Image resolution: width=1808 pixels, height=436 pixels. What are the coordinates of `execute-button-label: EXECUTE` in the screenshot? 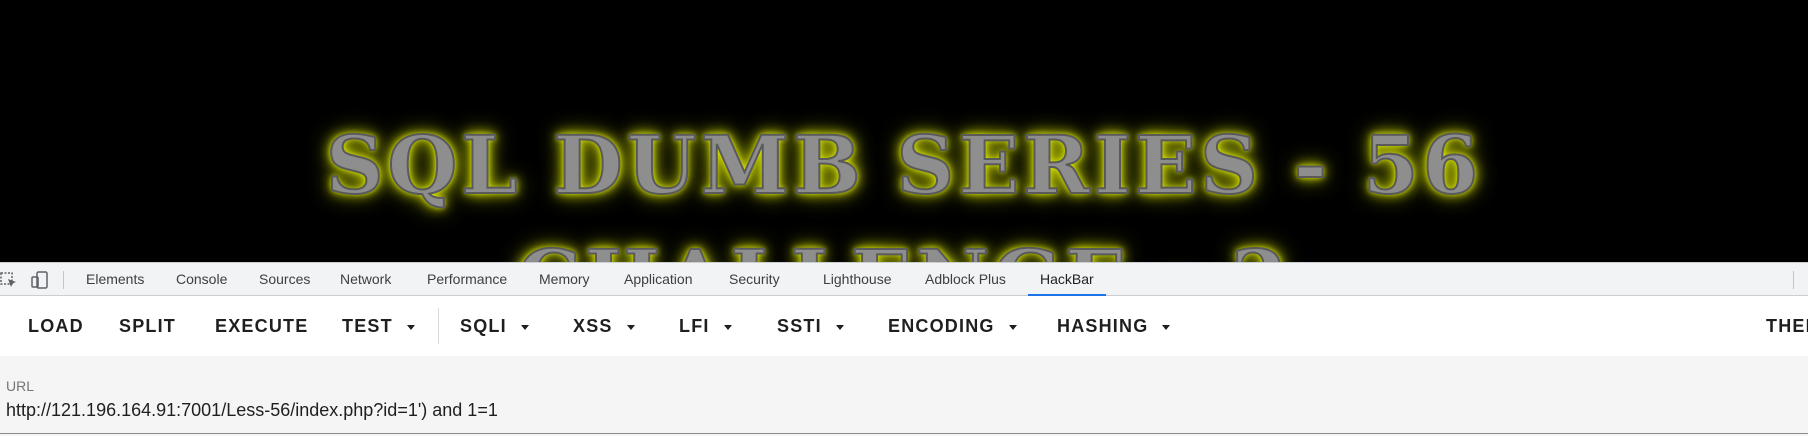 It's located at (262, 326).